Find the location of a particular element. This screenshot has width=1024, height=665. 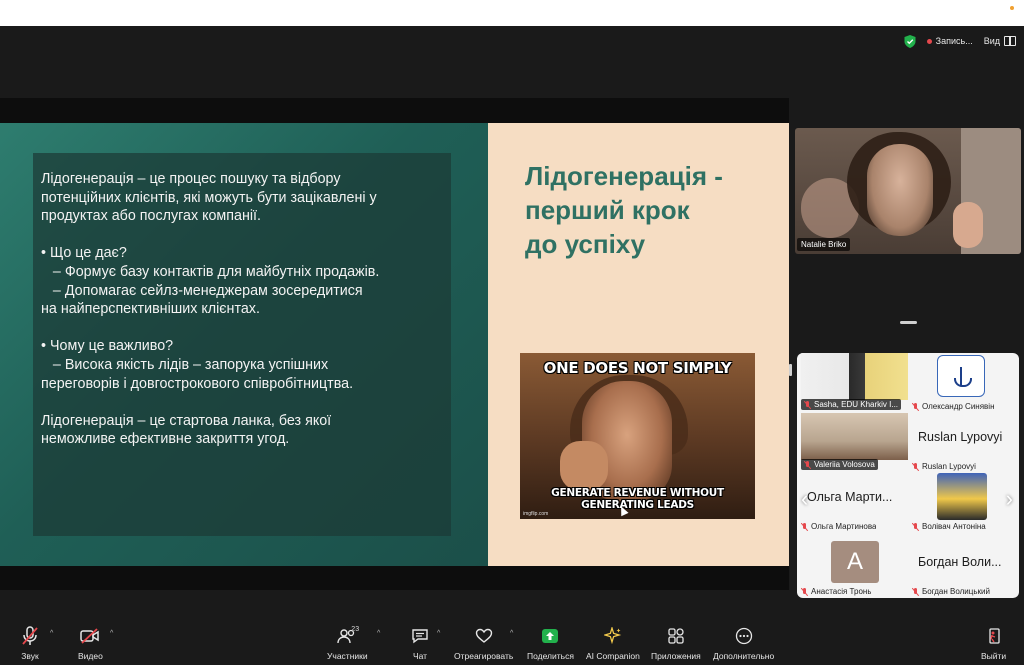

video-options-chevron-icon: ^ is located at coordinates (111, 633).